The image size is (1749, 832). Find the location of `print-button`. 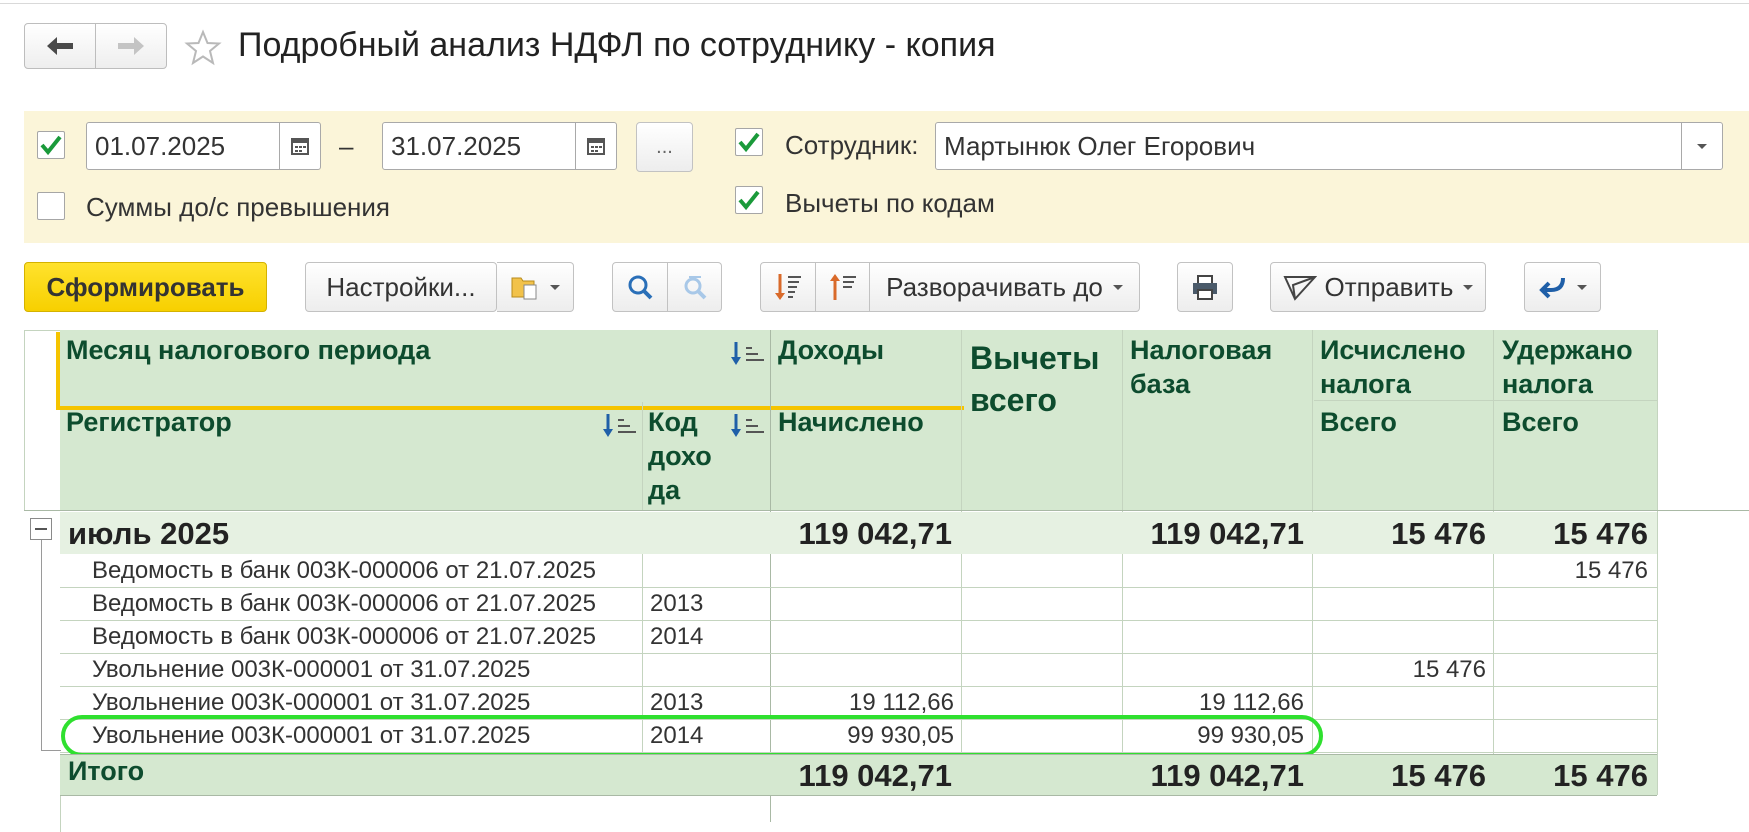

print-button is located at coordinates (1205, 287).